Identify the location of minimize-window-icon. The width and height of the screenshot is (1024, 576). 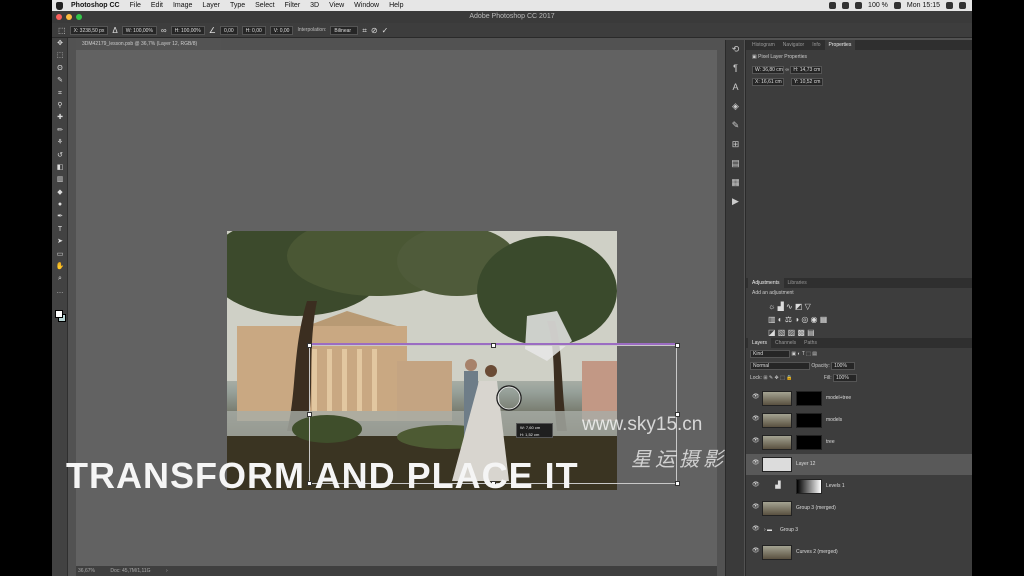
(69, 17).